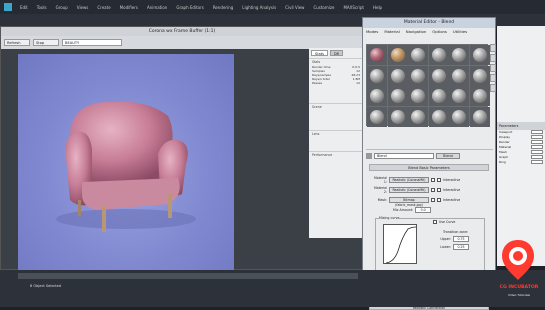 This screenshot has width=545, height=310. I want to click on material-type-button: Blend, so click(448, 156).